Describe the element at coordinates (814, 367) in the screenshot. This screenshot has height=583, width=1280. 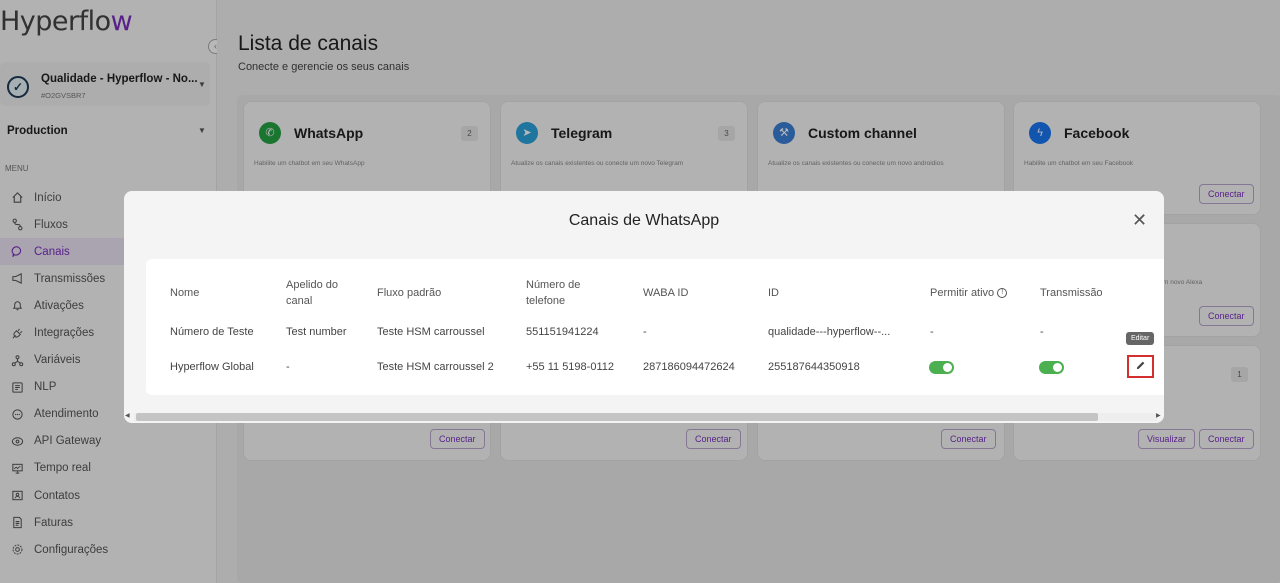
I see `cell-id: 255187644350918` at that location.